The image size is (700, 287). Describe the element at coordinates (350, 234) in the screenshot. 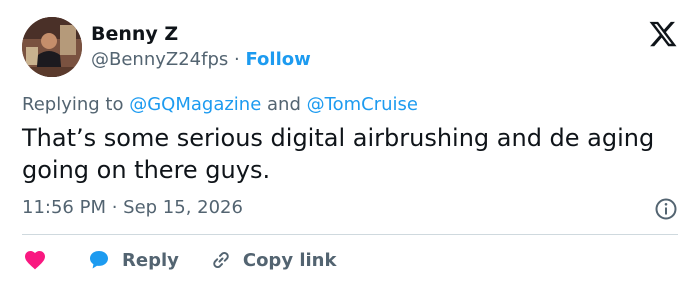

I see `divider` at that location.